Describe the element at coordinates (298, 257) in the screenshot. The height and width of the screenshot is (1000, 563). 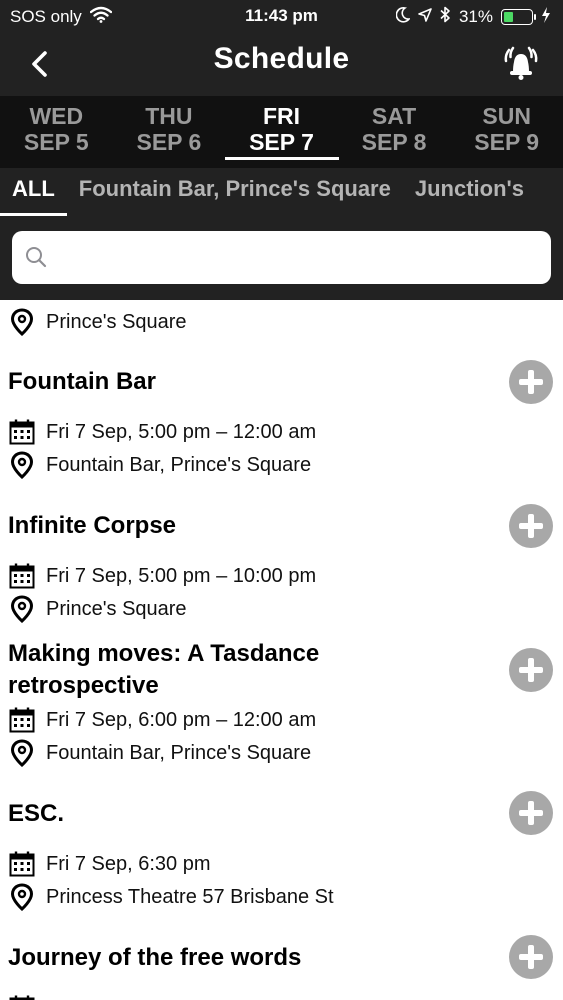
I see `search-input` at that location.